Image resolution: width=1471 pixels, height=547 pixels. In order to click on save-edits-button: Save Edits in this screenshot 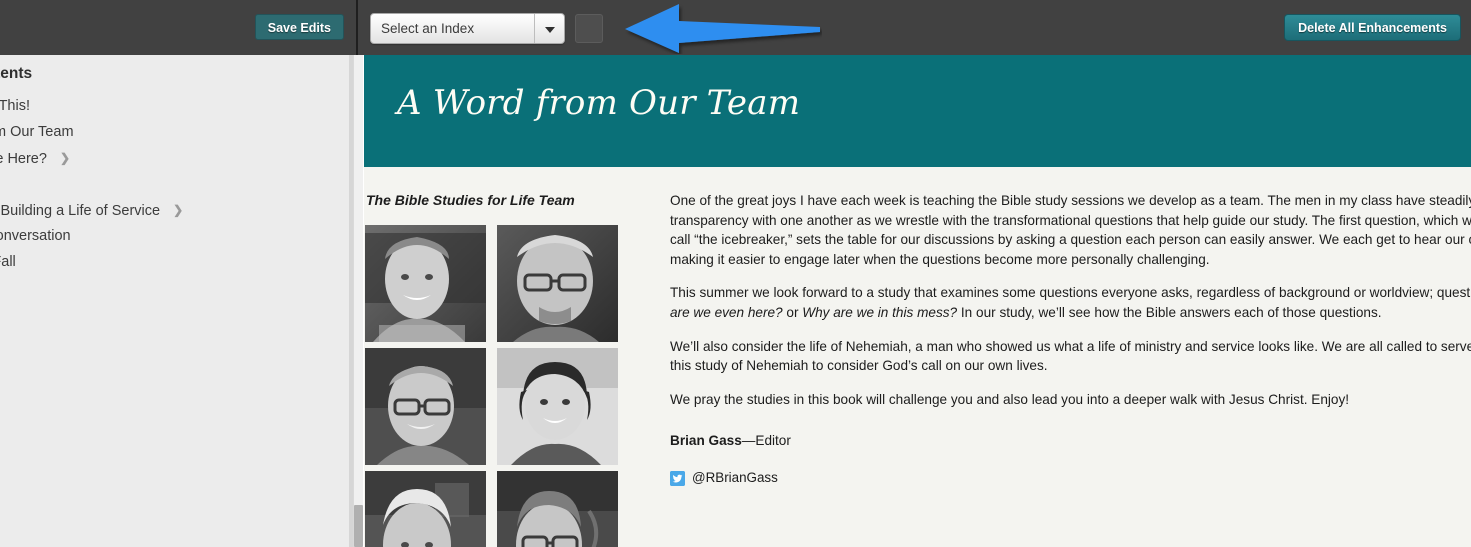, I will do `click(299, 27)`.